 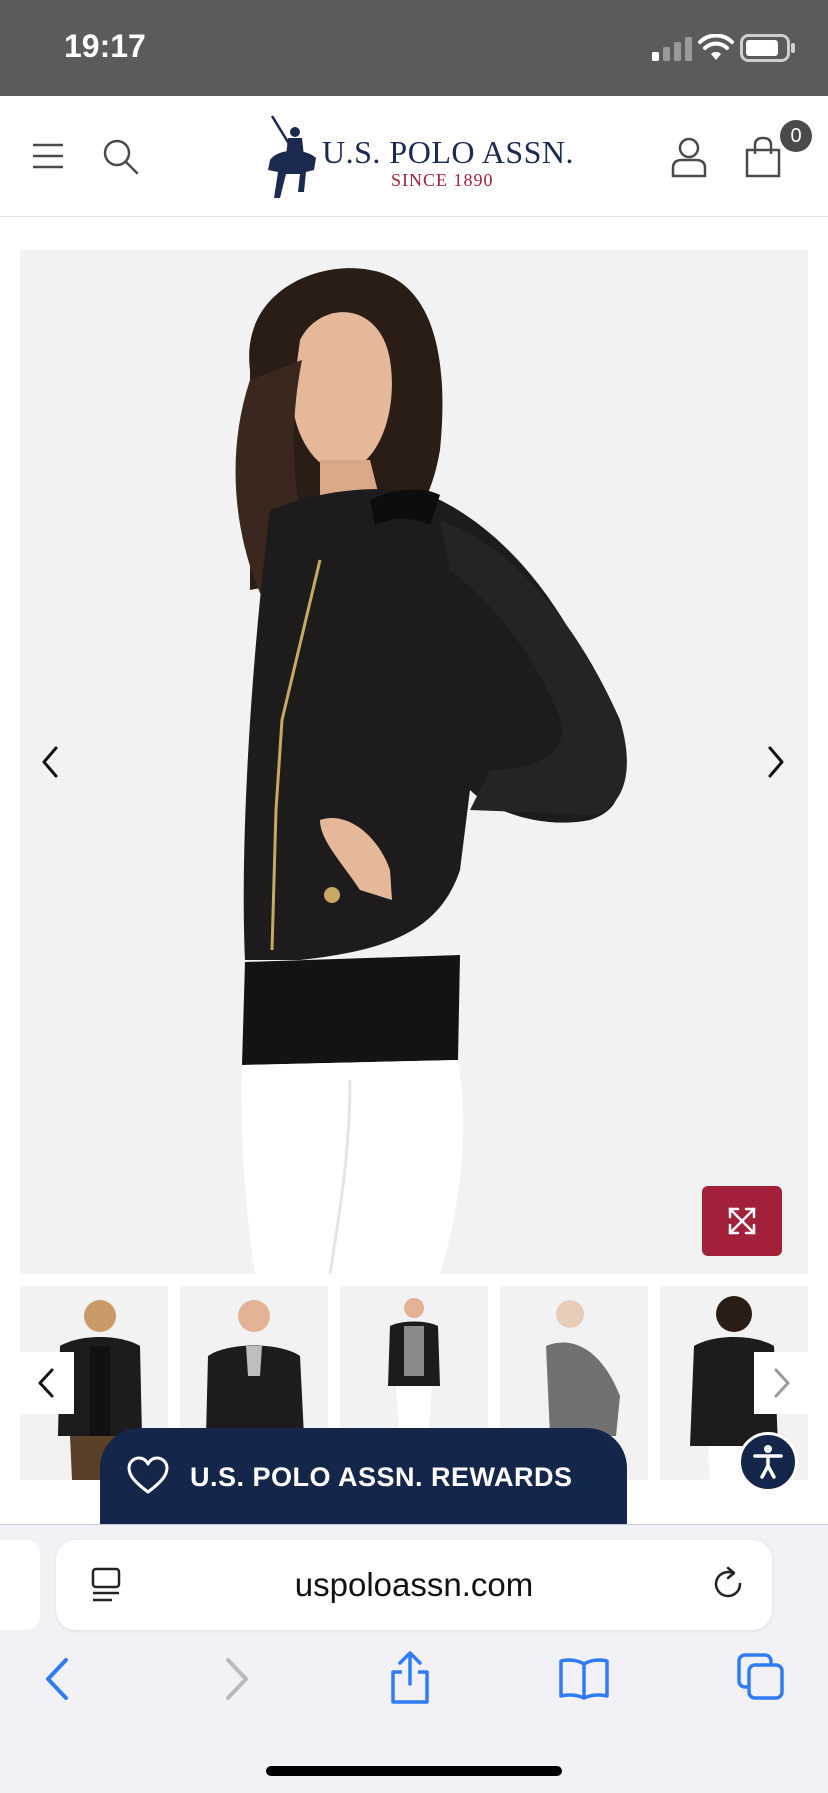 What do you see at coordinates (292, 157) in the screenshot?
I see `polo-player-logo-icon` at bounding box center [292, 157].